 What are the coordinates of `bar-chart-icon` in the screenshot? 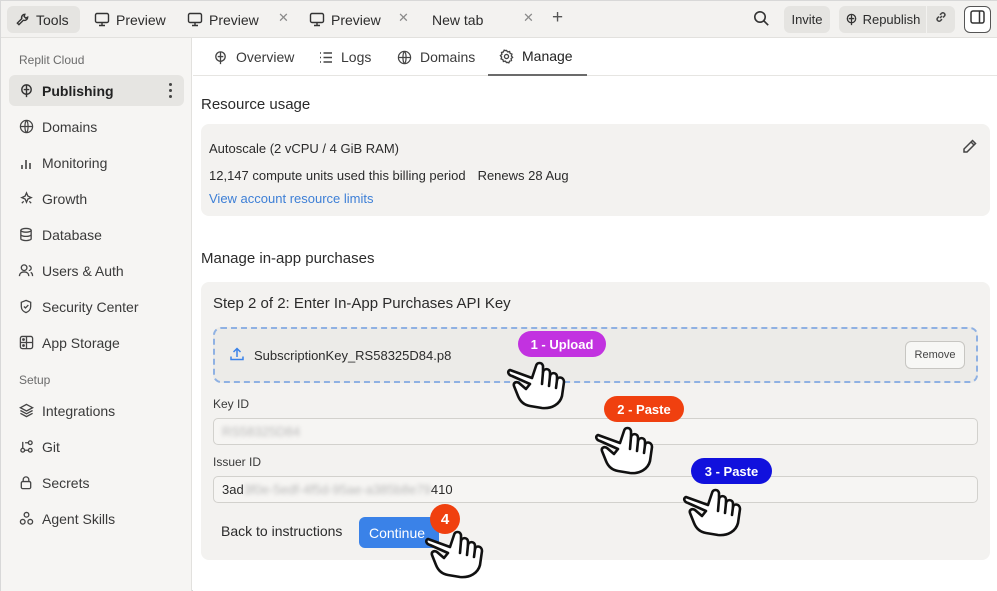 It's located at (26, 163).